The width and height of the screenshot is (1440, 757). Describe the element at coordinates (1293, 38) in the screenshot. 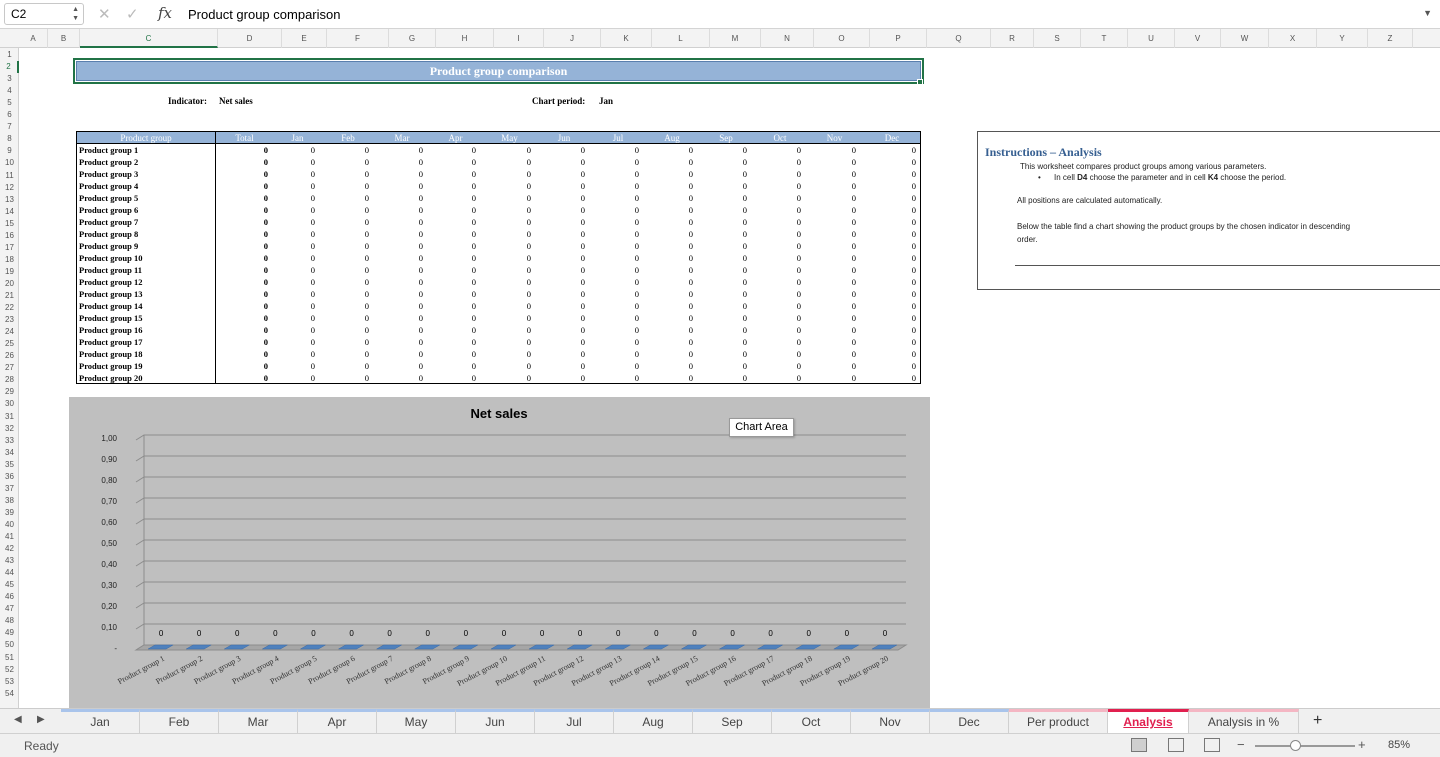

I see `column-header-x: X` at that location.